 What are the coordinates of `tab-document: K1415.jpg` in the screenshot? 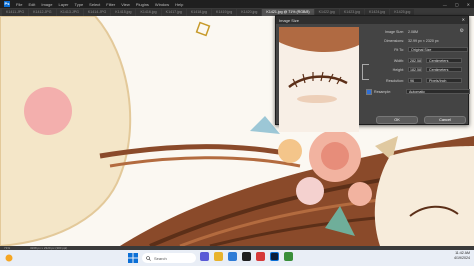 It's located at (123, 12).